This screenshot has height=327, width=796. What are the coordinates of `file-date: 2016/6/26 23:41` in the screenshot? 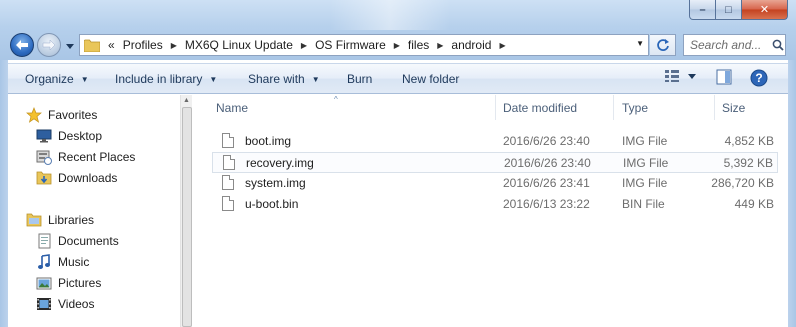 It's located at (546, 183).